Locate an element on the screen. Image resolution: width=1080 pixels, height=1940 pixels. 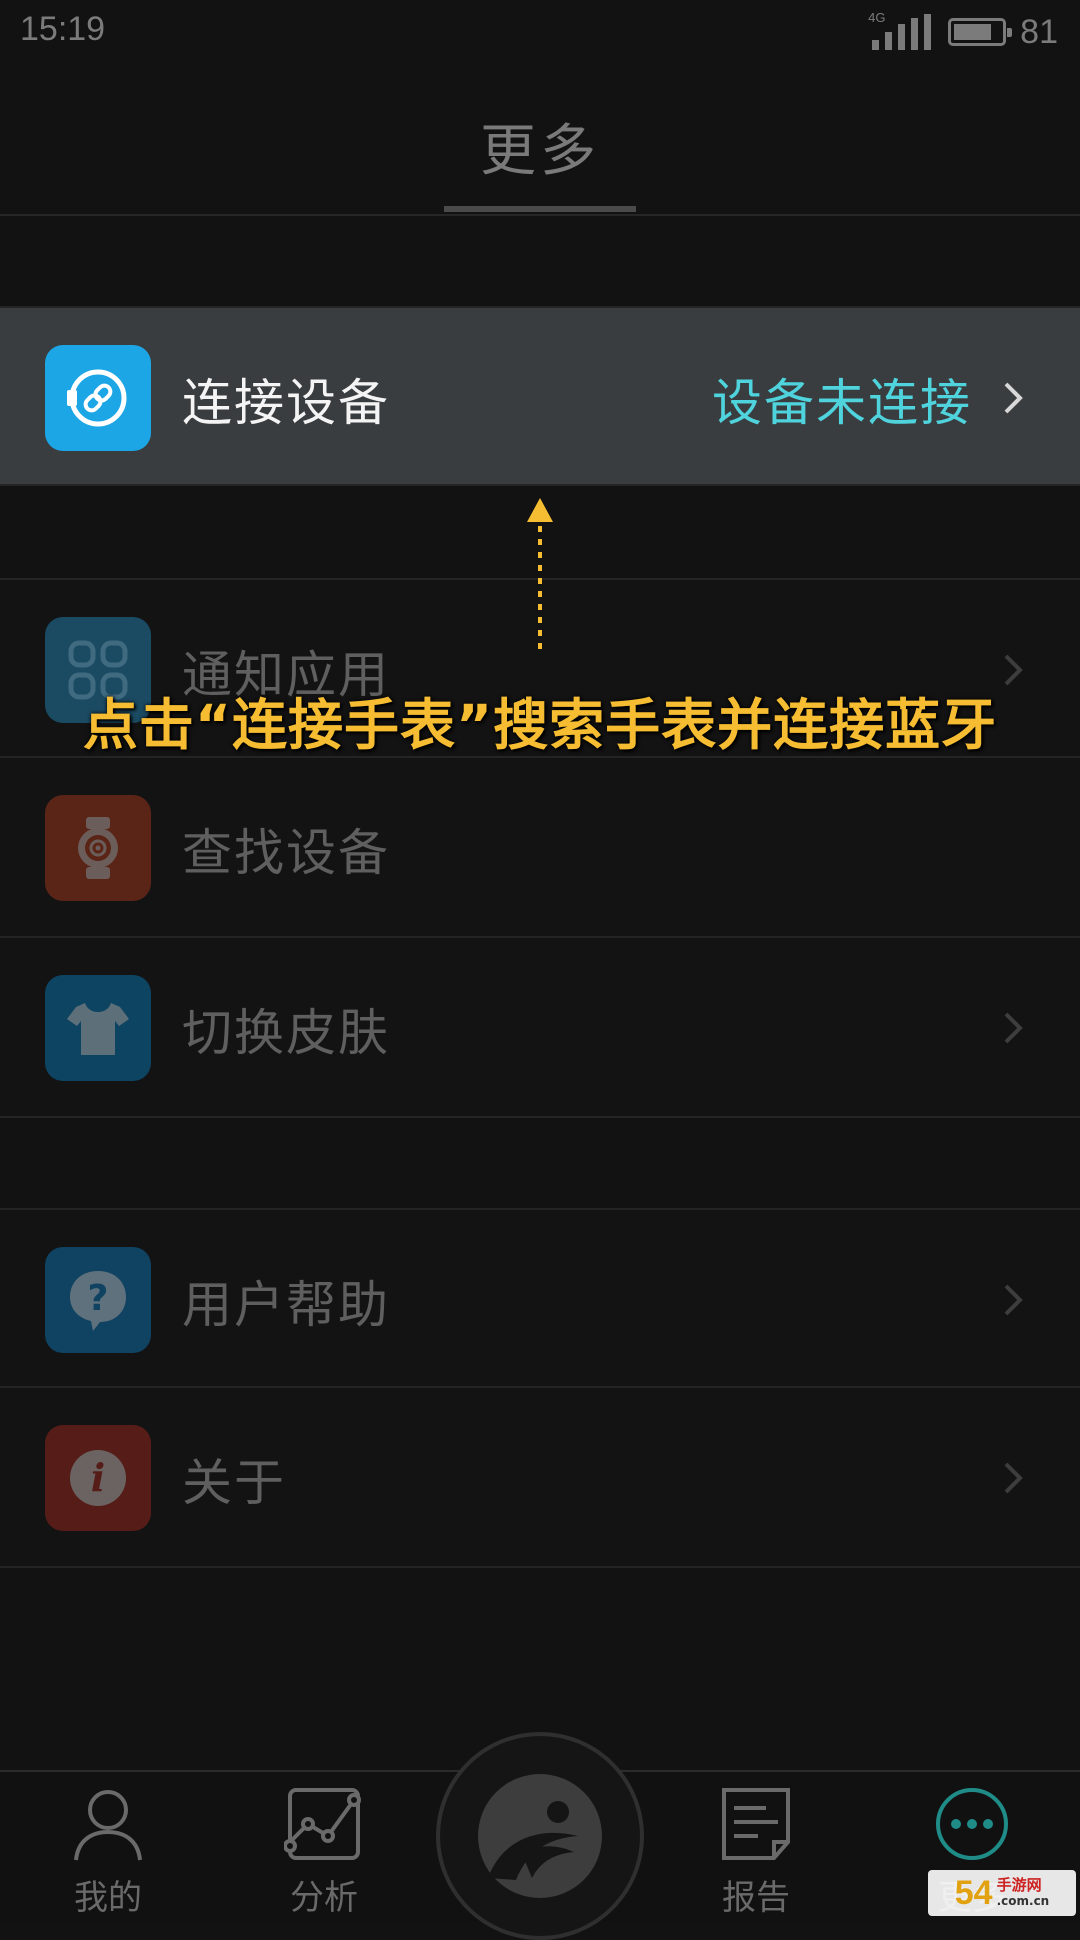
info-icon: i is located at coordinates (98, 1478).